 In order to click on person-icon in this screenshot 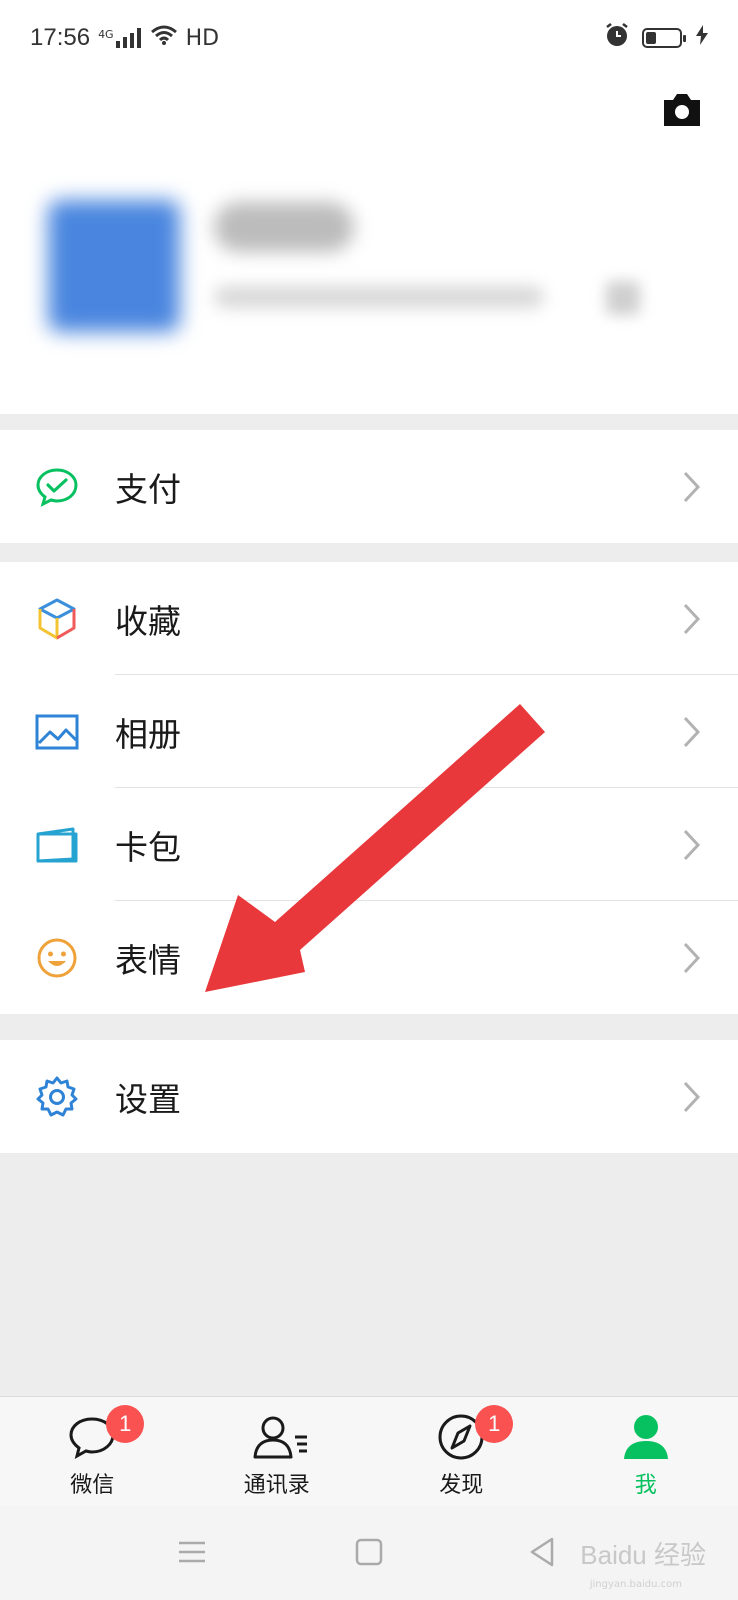, I will do `click(646, 1437)`.